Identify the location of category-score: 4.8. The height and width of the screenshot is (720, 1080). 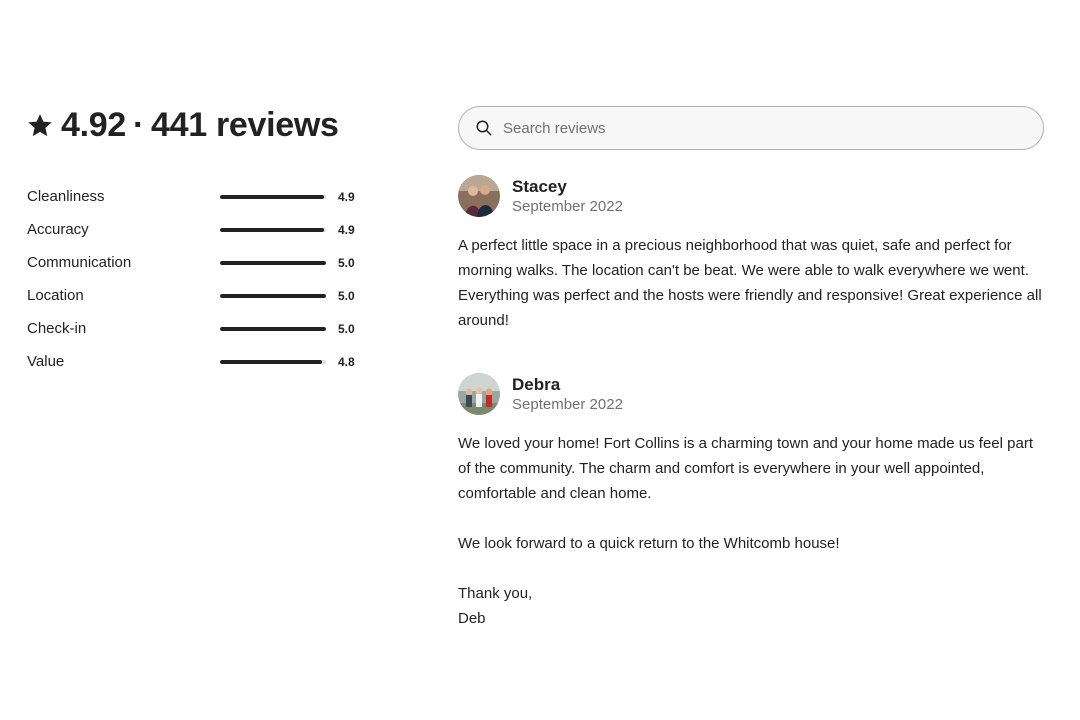
(346, 361).